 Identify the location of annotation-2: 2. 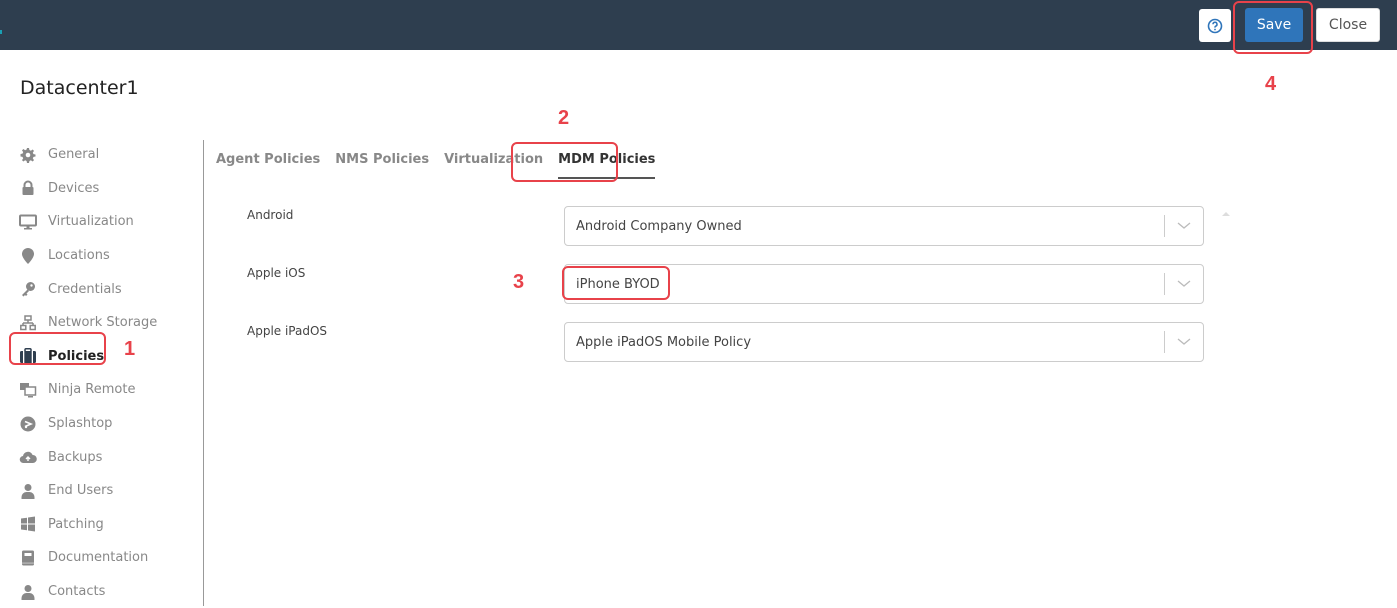
(564, 118).